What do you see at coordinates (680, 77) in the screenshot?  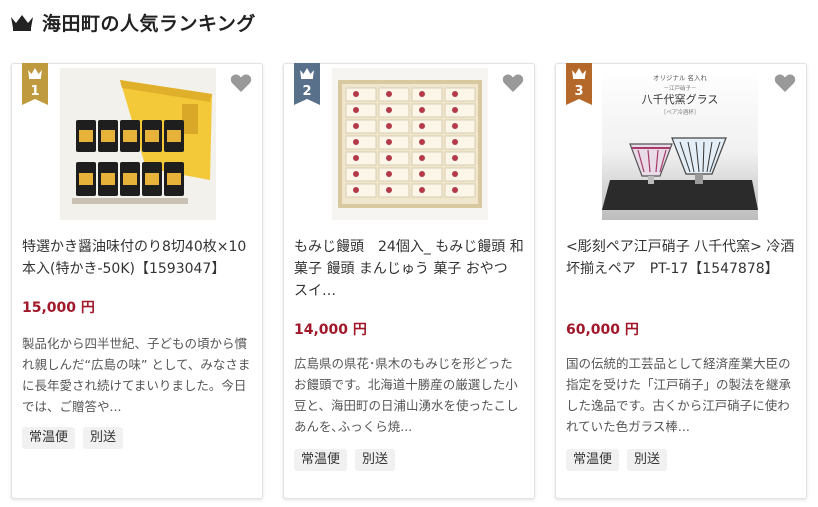 I see `image-caption-line: オリジナル 名入れ` at bounding box center [680, 77].